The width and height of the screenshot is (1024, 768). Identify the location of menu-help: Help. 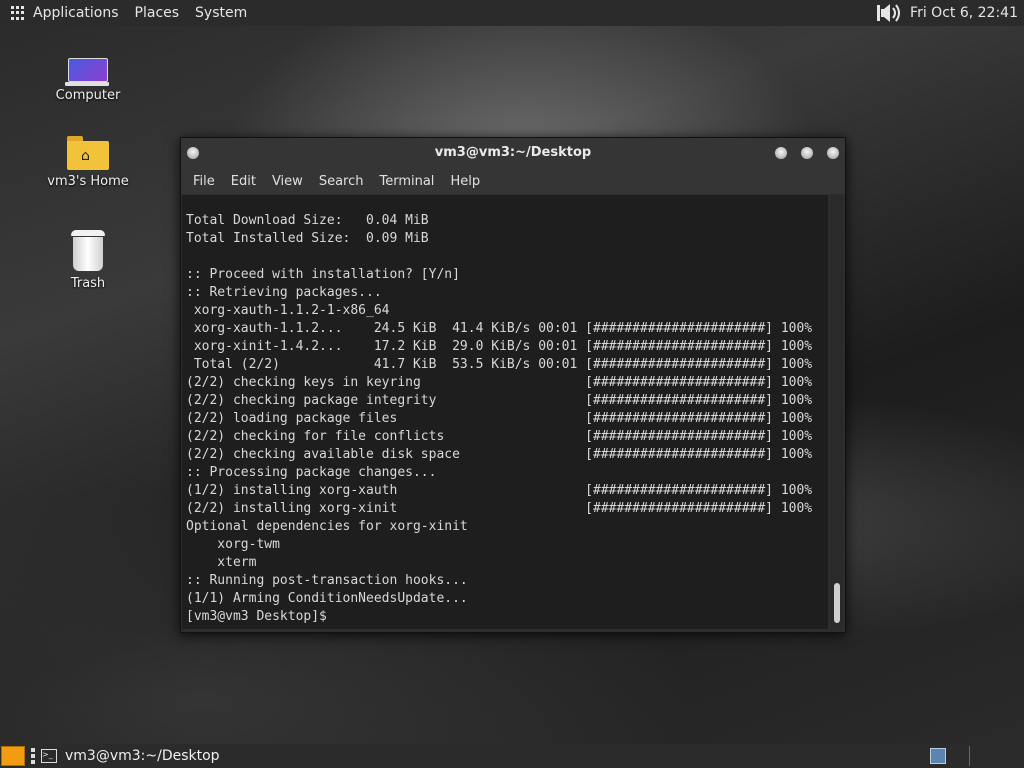
(465, 181).